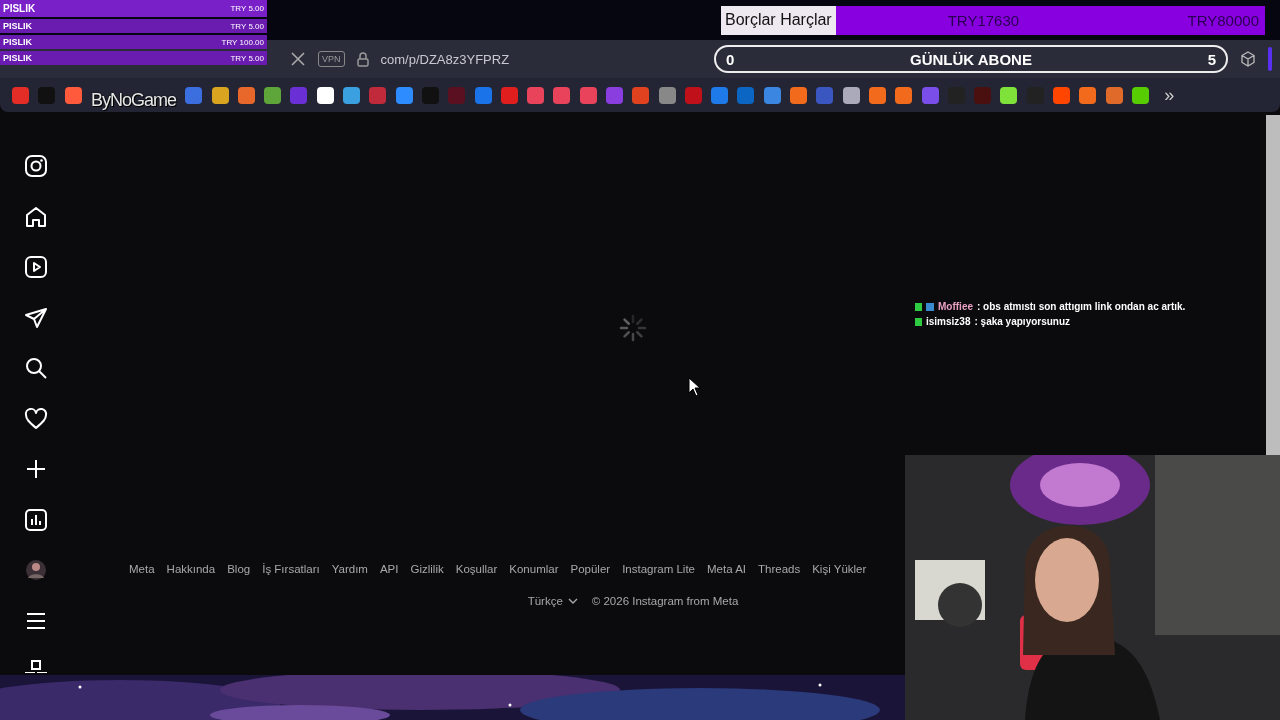  What do you see at coordinates (1081, 306) in the screenshot?
I see `chat-message: : obs atmıstı son attıgım link ondan ac artık.` at bounding box center [1081, 306].